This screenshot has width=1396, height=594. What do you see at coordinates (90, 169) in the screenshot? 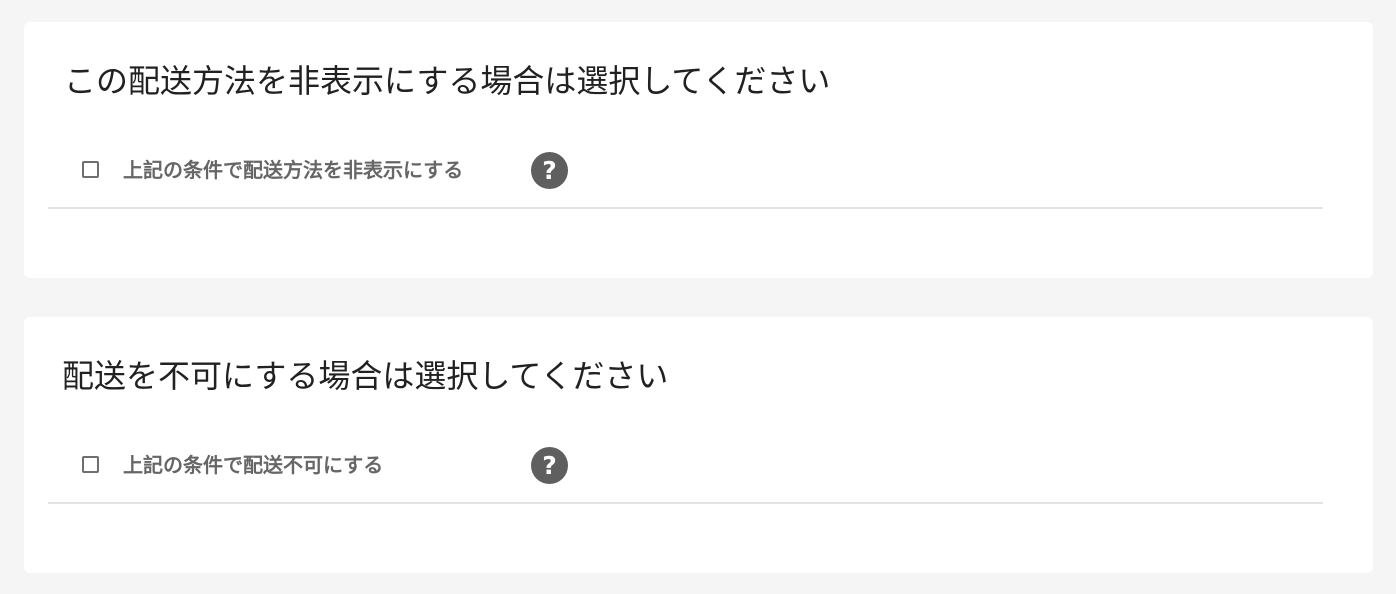
I see `hide-shipping-method-checkbox` at bounding box center [90, 169].